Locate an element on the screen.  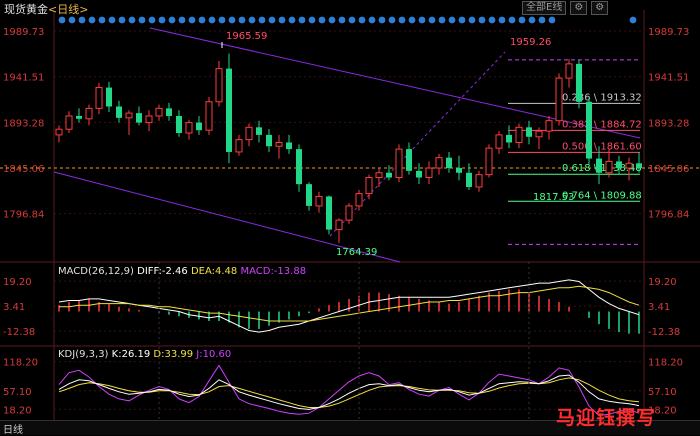
fib-level-label: 0.236 \ 1913.32 is located at coordinates (602, 97).